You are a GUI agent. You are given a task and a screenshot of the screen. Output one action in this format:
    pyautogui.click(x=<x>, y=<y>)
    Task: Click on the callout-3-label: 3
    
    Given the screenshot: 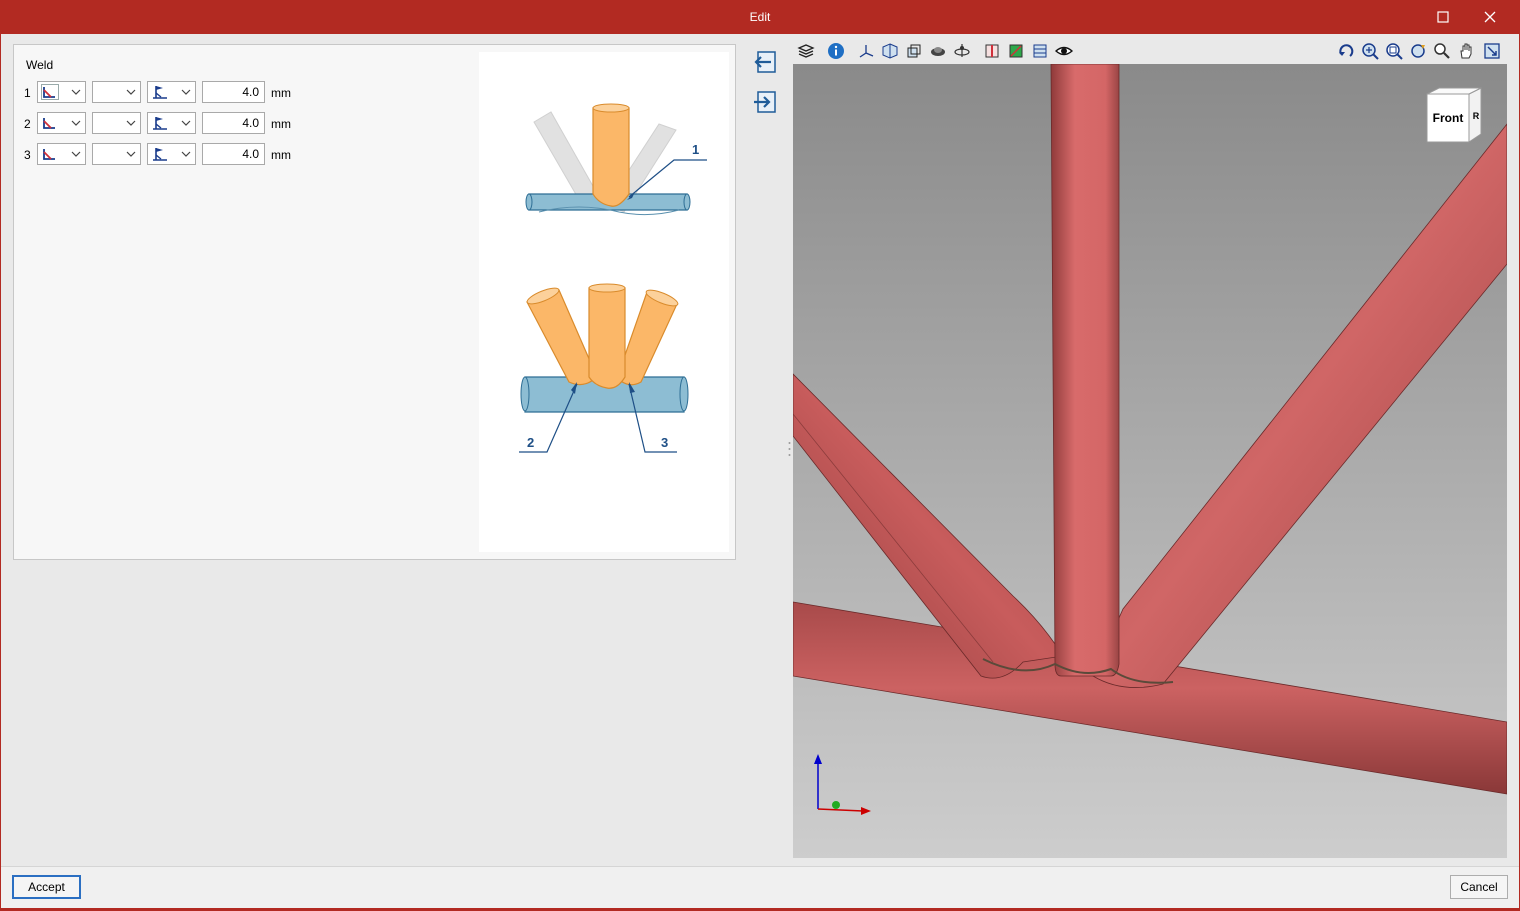 What is the action you would take?
    pyautogui.click(x=664, y=442)
    